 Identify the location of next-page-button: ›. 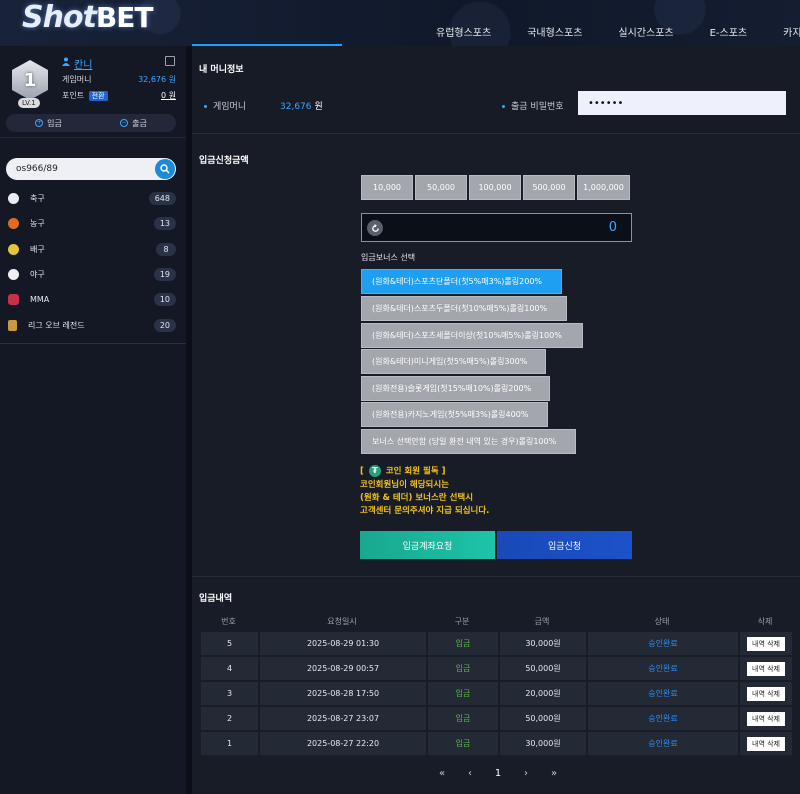
(526, 773).